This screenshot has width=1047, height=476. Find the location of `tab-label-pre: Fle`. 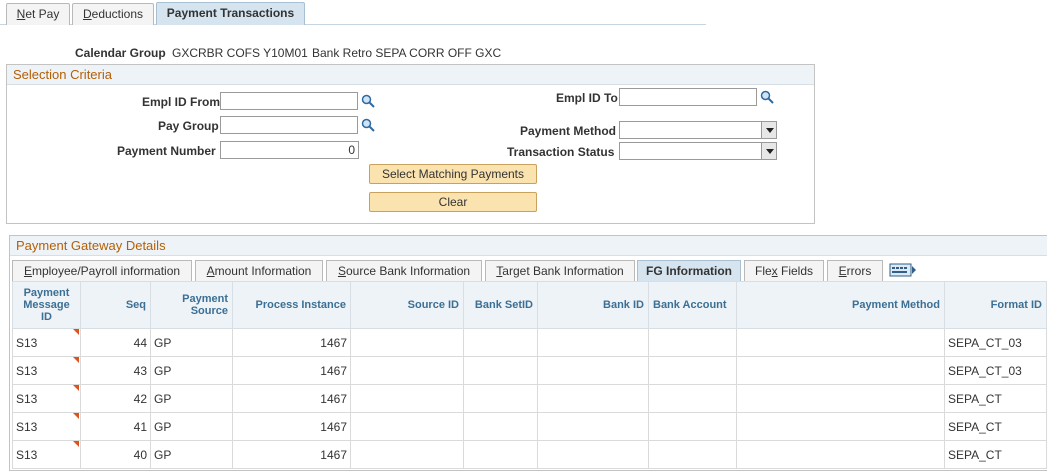

tab-label-pre: Fle is located at coordinates (763, 271).